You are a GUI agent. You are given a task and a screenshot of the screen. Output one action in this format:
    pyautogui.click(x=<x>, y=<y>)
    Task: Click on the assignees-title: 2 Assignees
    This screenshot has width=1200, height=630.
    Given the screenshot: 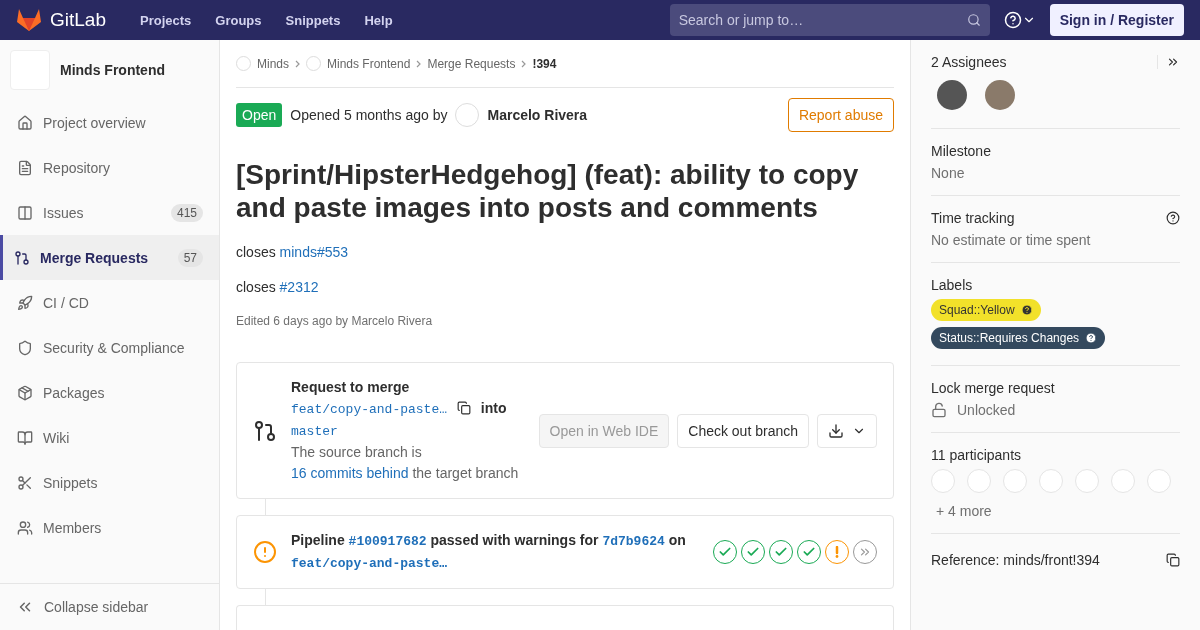 What is the action you would take?
    pyautogui.click(x=969, y=62)
    